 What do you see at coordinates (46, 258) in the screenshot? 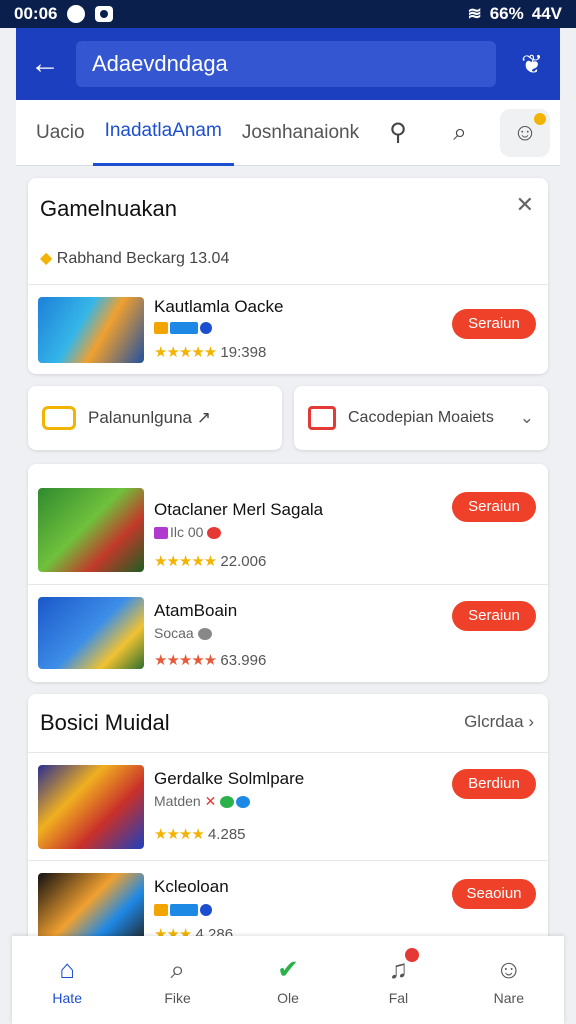
I see `tag-icon: ◆` at bounding box center [46, 258].